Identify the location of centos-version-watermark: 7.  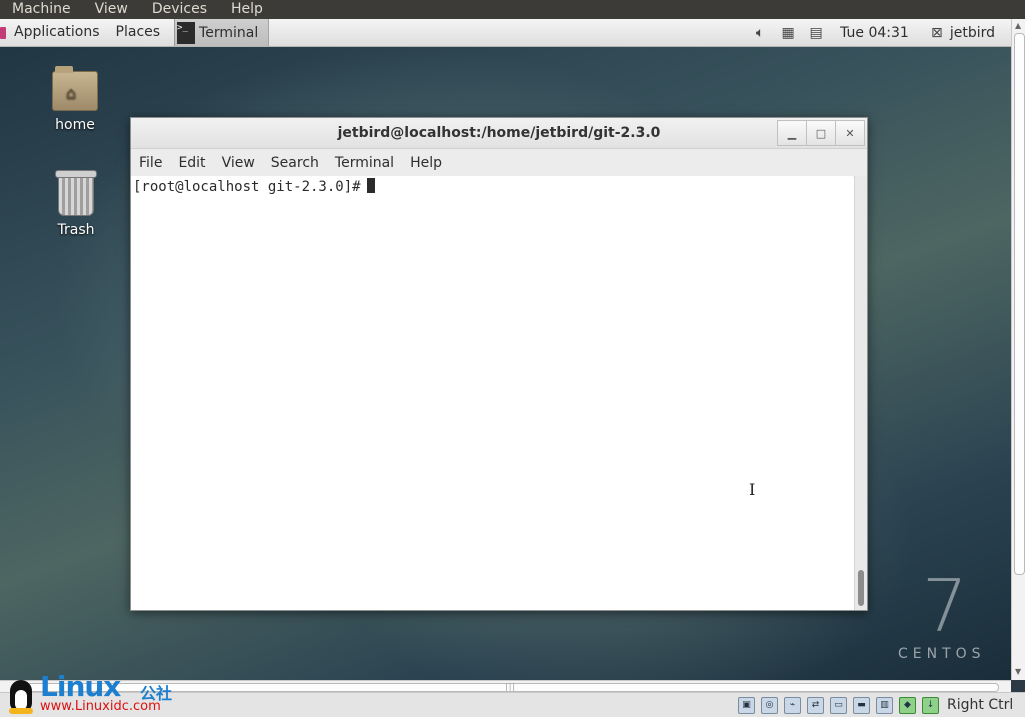
(945, 606).